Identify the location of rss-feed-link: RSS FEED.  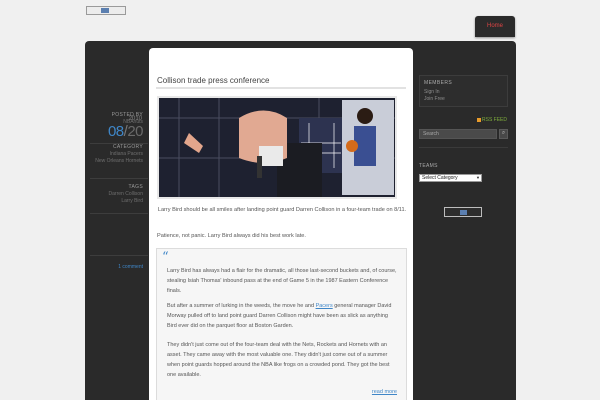
(492, 120).